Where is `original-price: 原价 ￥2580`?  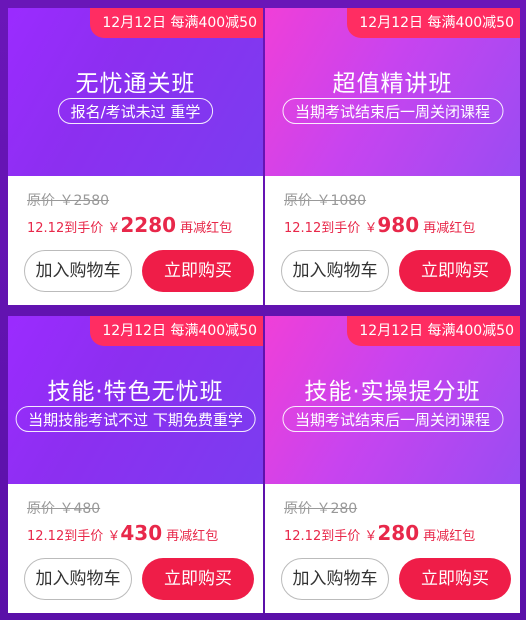 original-price: 原价 ￥2580 is located at coordinates (68, 201).